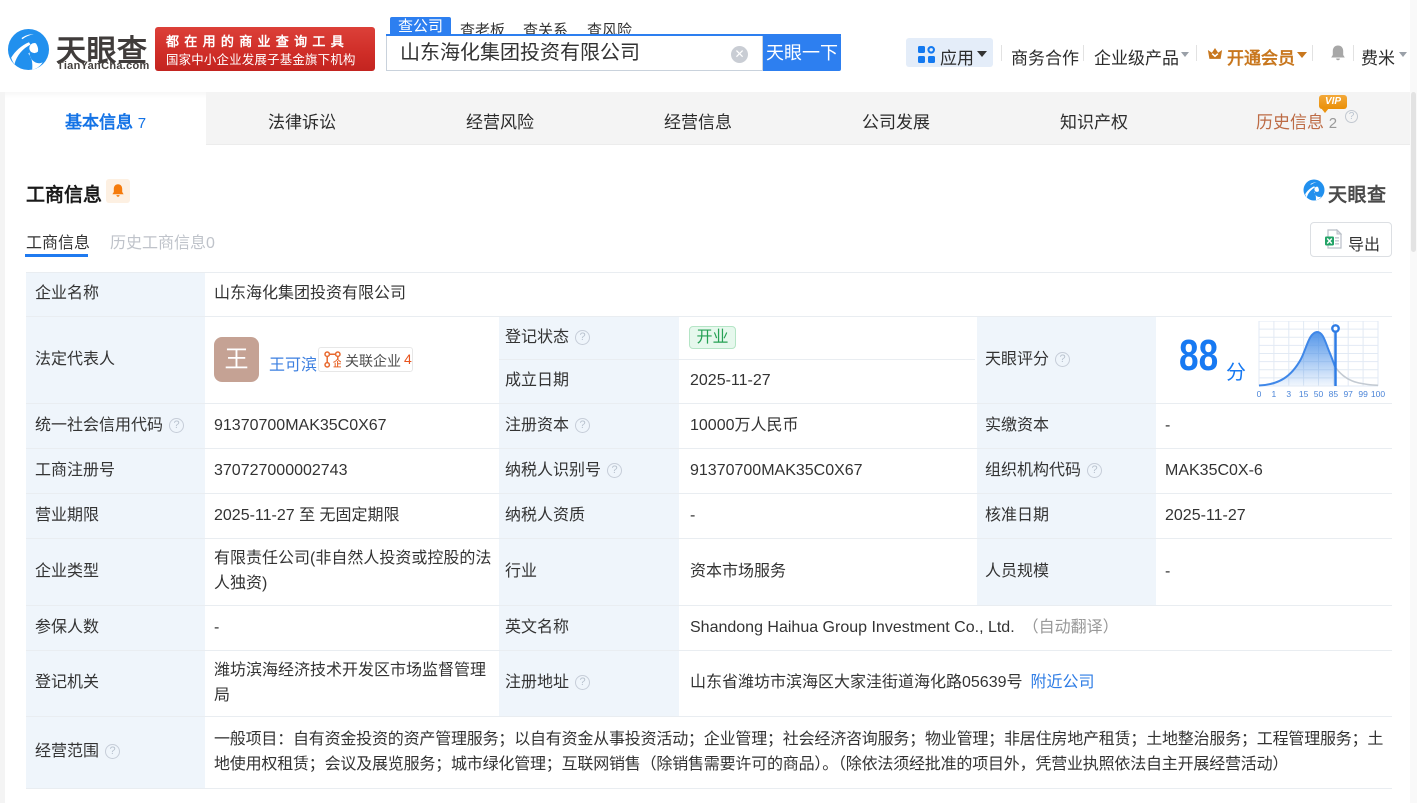 This screenshot has height=803, width=1417. I want to click on svg-text: 99, so click(1363, 394).